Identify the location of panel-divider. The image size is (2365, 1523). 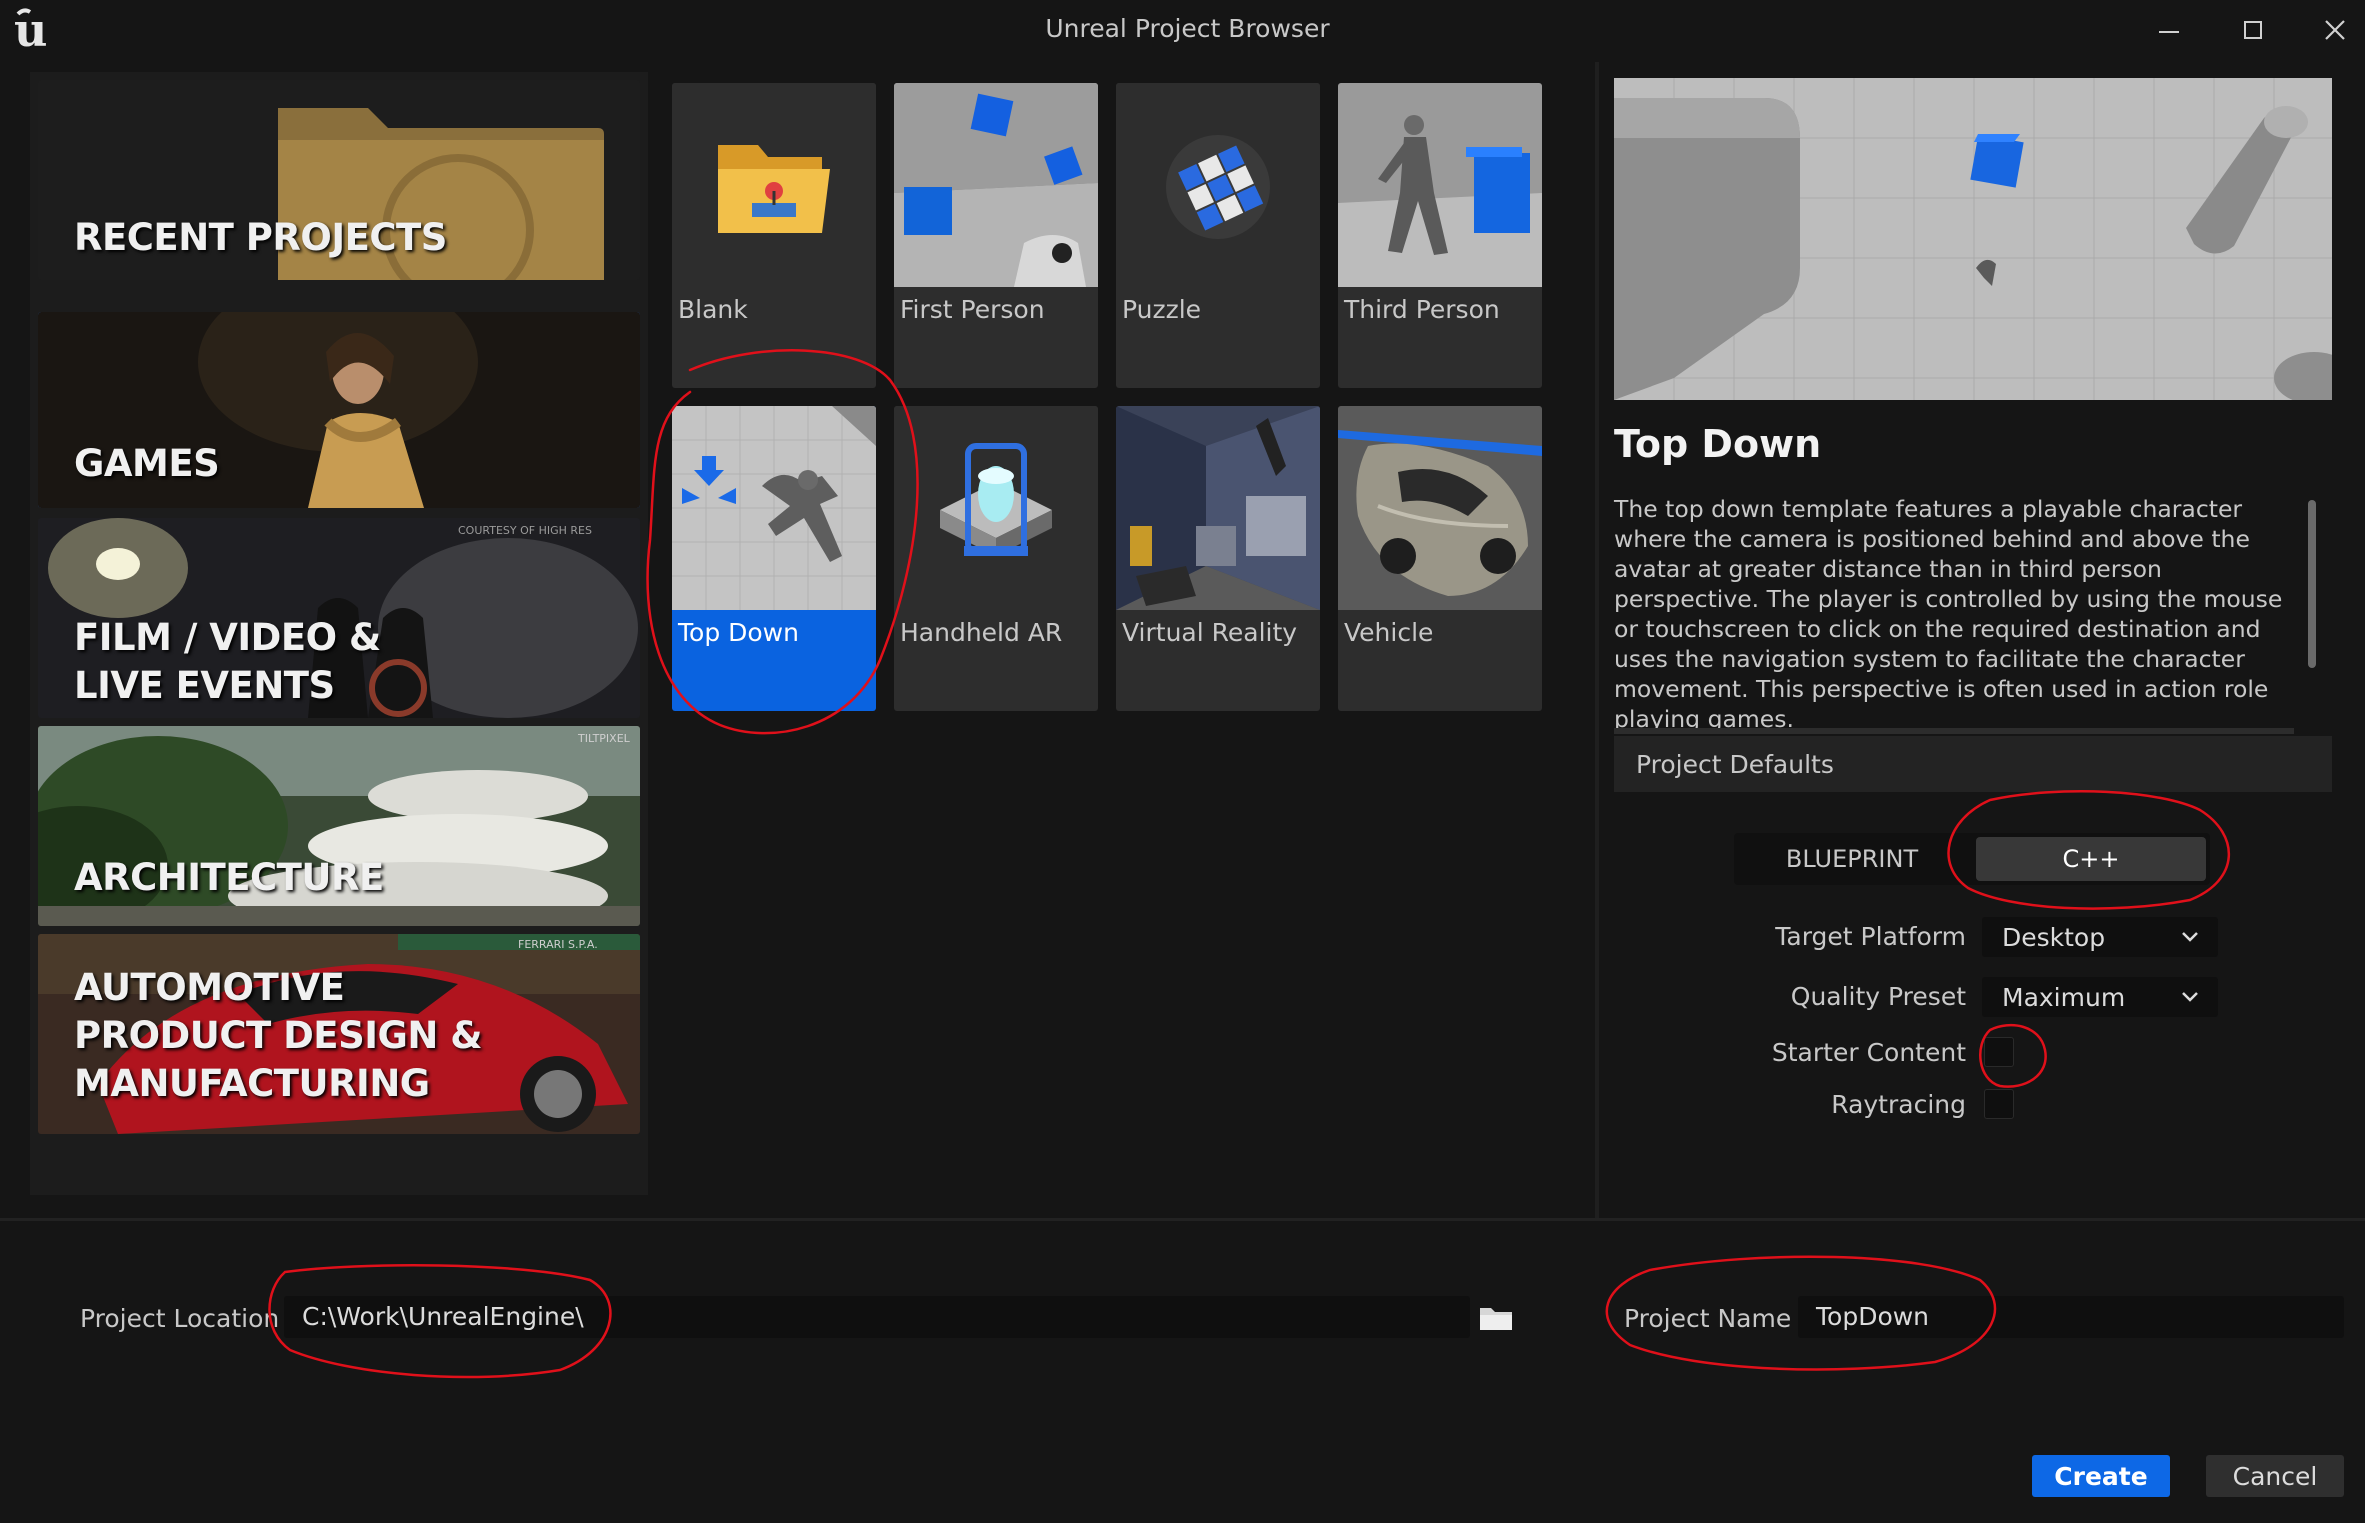
(1597, 641).